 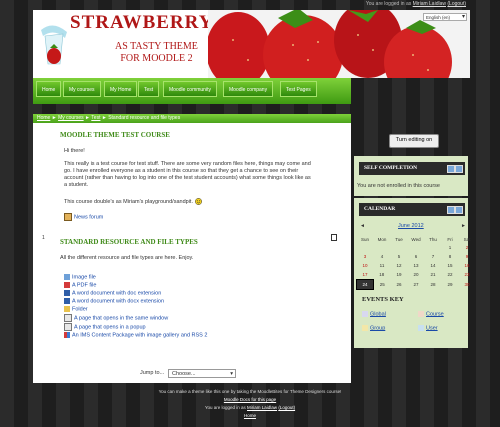 I want to click on login-user-link: Miriam Laidlaw, so click(x=429, y=4).